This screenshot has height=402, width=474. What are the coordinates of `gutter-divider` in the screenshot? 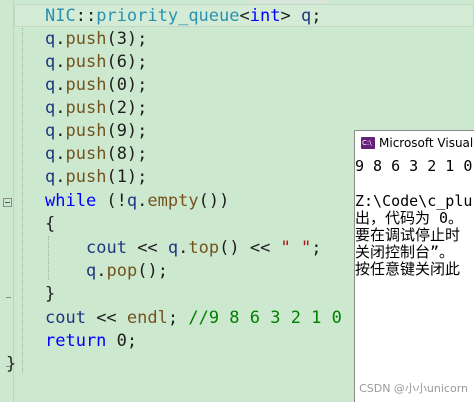 It's located at (13, 201).